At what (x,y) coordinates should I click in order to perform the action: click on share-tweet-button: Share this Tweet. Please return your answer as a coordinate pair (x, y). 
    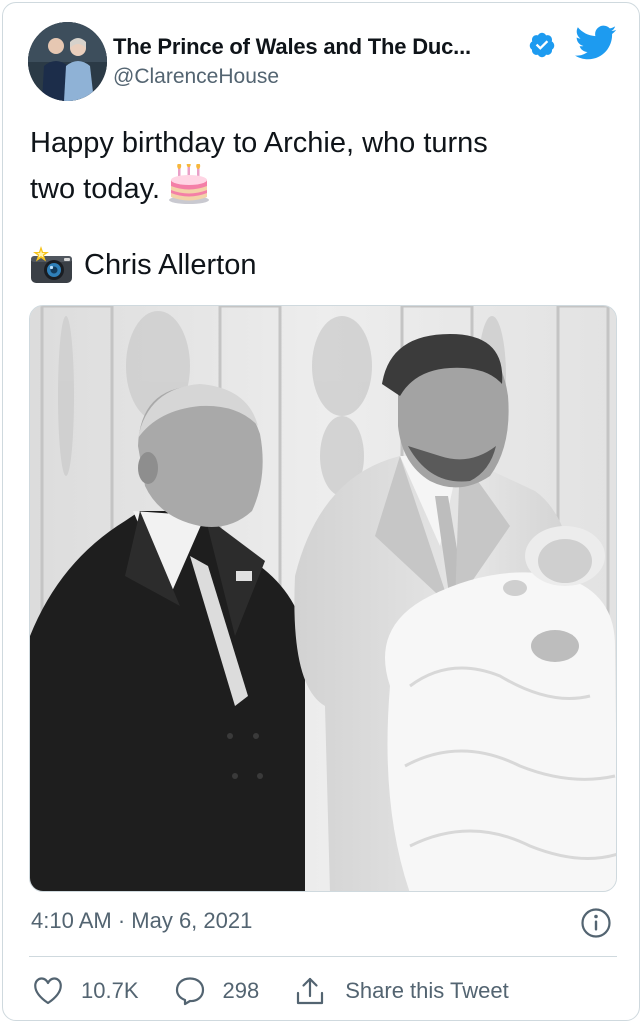
    Looking at the image, I should click on (402, 991).